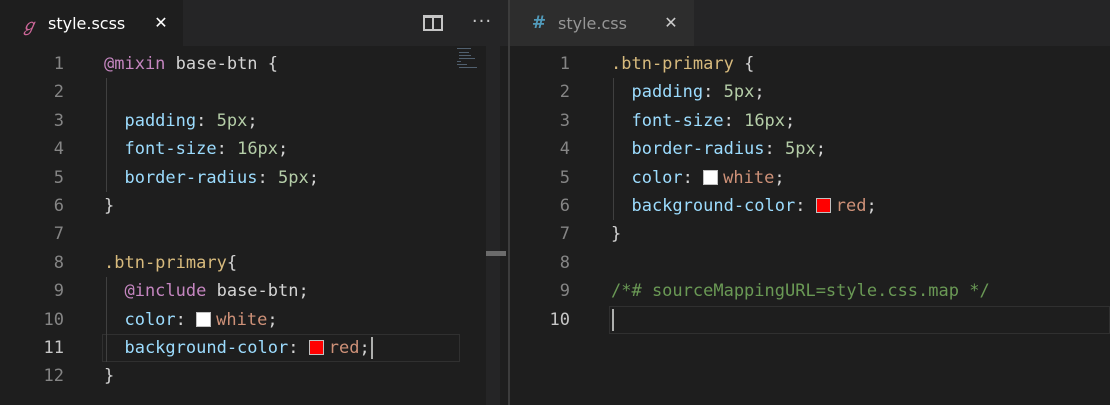 The width and height of the screenshot is (1110, 405). I want to click on tab-style-scss: ℊ style.scss ✕, so click(91, 23).